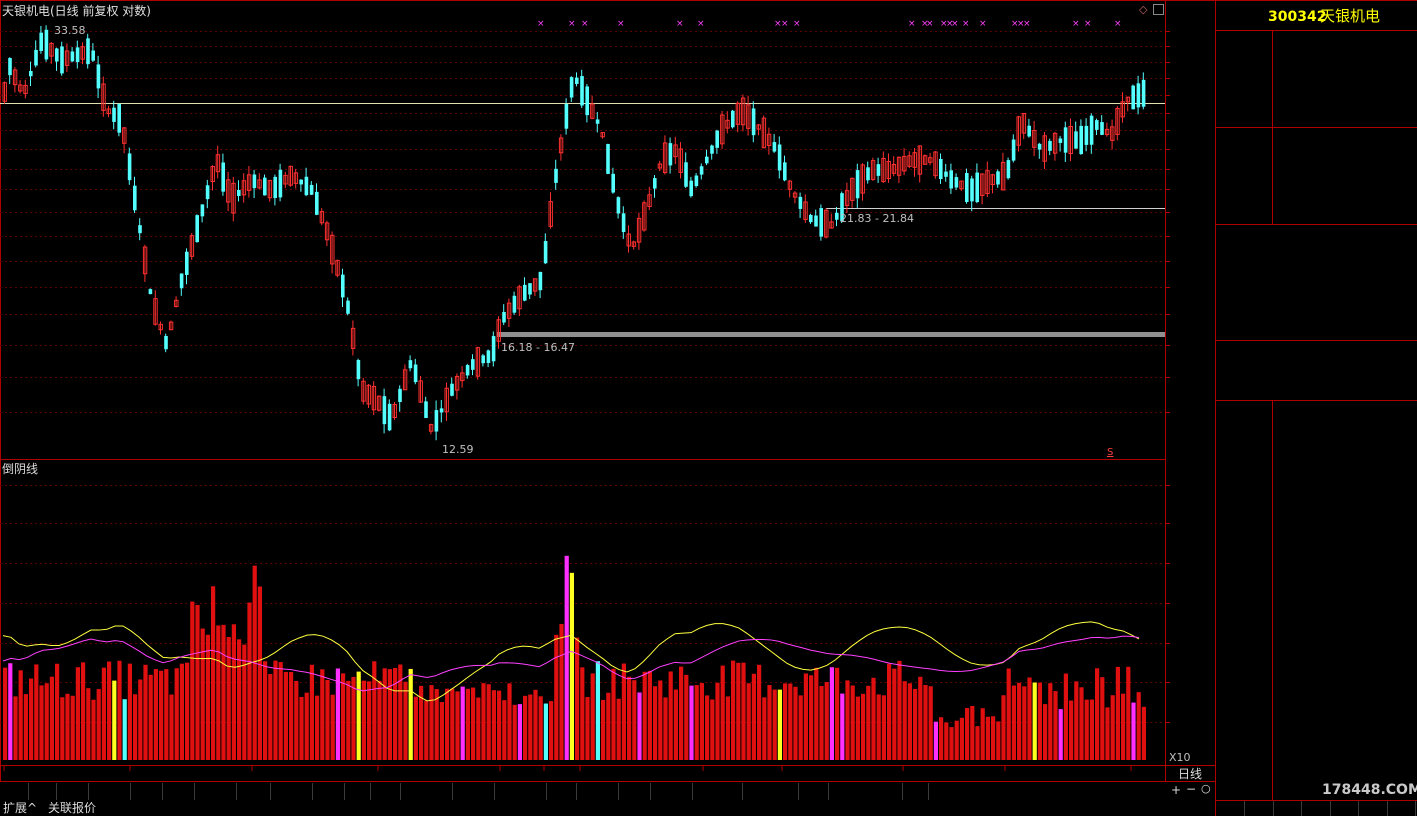 This screenshot has width=1417, height=816. I want to click on diamond-icon: ◇, so click(1143, 9).